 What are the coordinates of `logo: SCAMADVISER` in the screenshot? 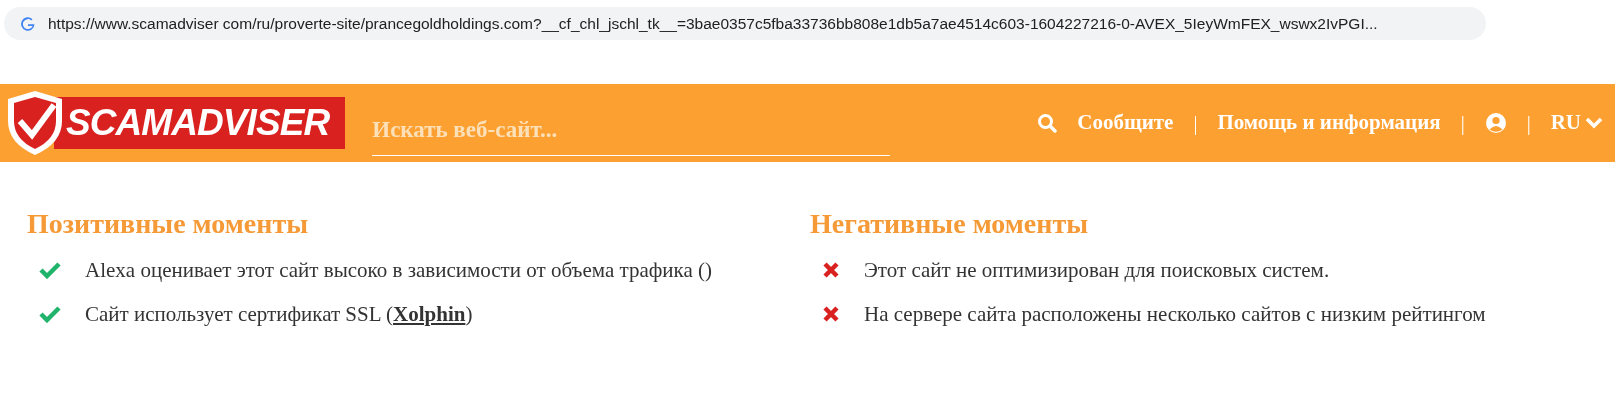 It's located at (175, 123).